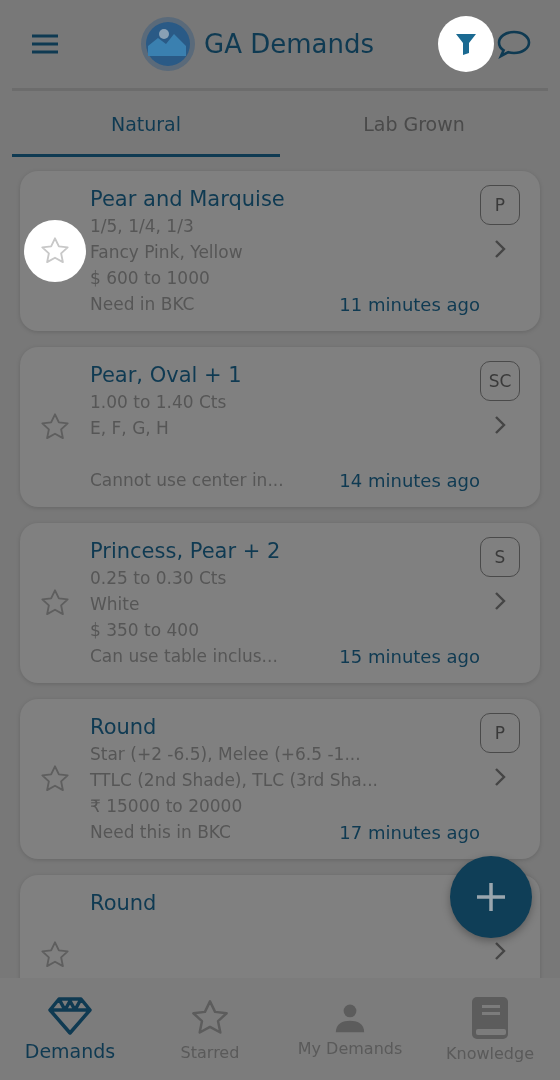 The image size is (560, 1080). What do you see at coordinates (166, 375) in the screenshot?
I see `demand-title: Pear, Oval + 1` at bounding box center [166, 375].